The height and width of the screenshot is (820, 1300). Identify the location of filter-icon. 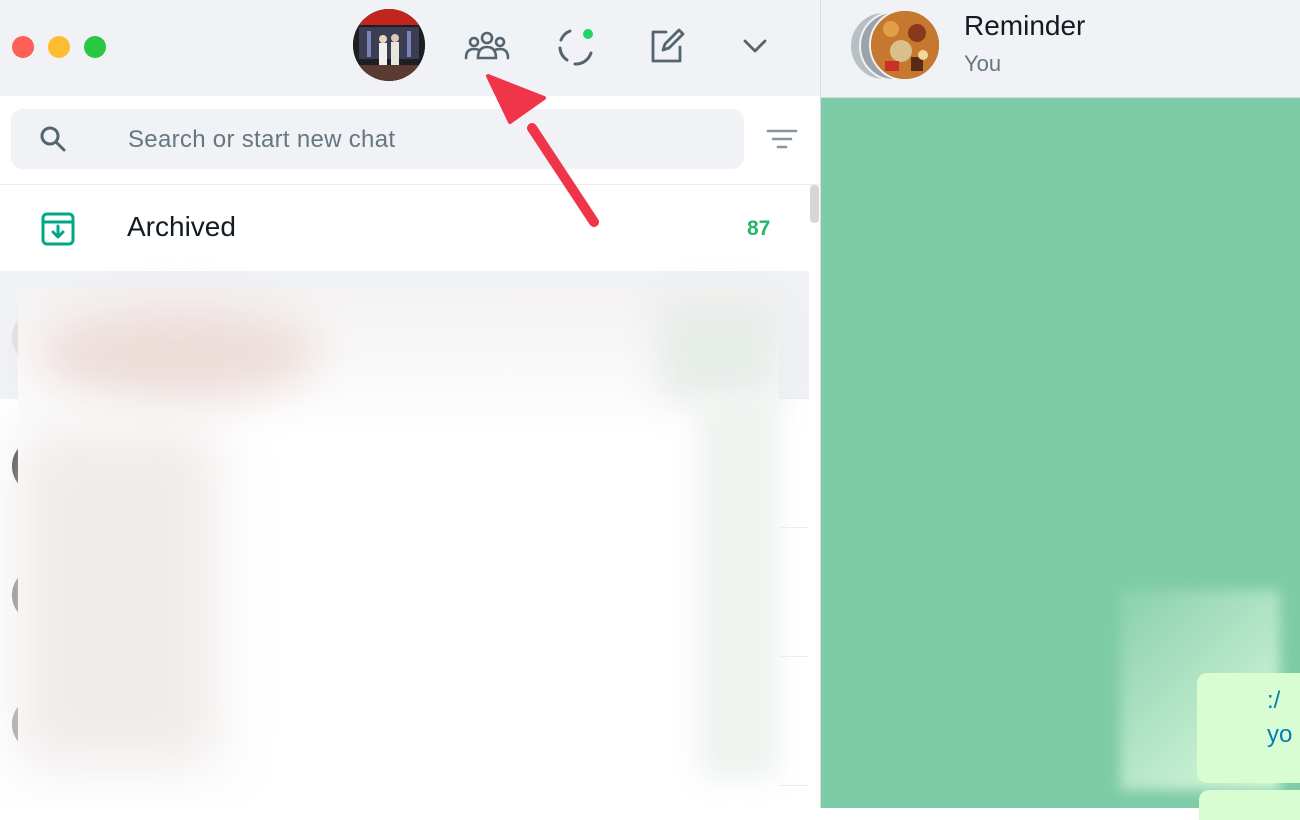
(782, 139).